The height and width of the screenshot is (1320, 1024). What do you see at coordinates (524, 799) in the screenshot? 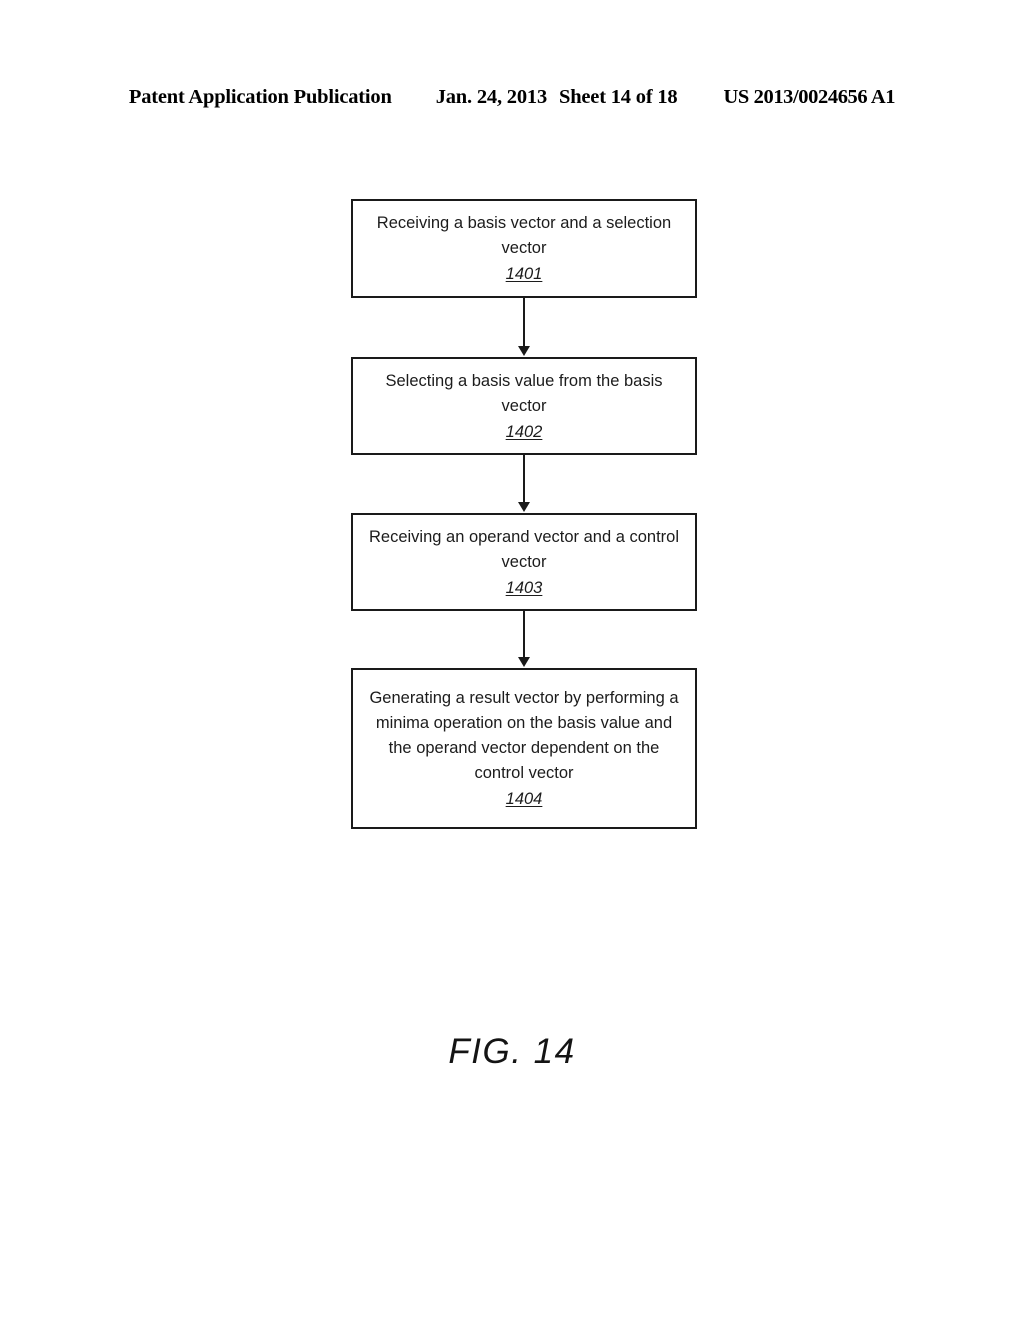
I see `flowchart-node-1404-reference: 1404` at bounding box center [524, 799].